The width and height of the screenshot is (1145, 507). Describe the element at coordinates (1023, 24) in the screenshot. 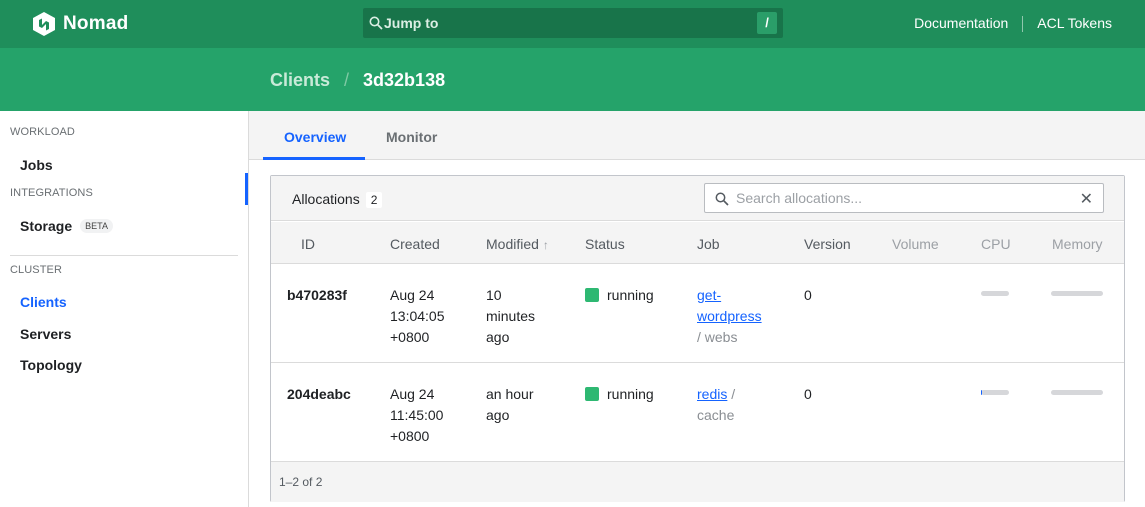

I see `link-divider` at that location.